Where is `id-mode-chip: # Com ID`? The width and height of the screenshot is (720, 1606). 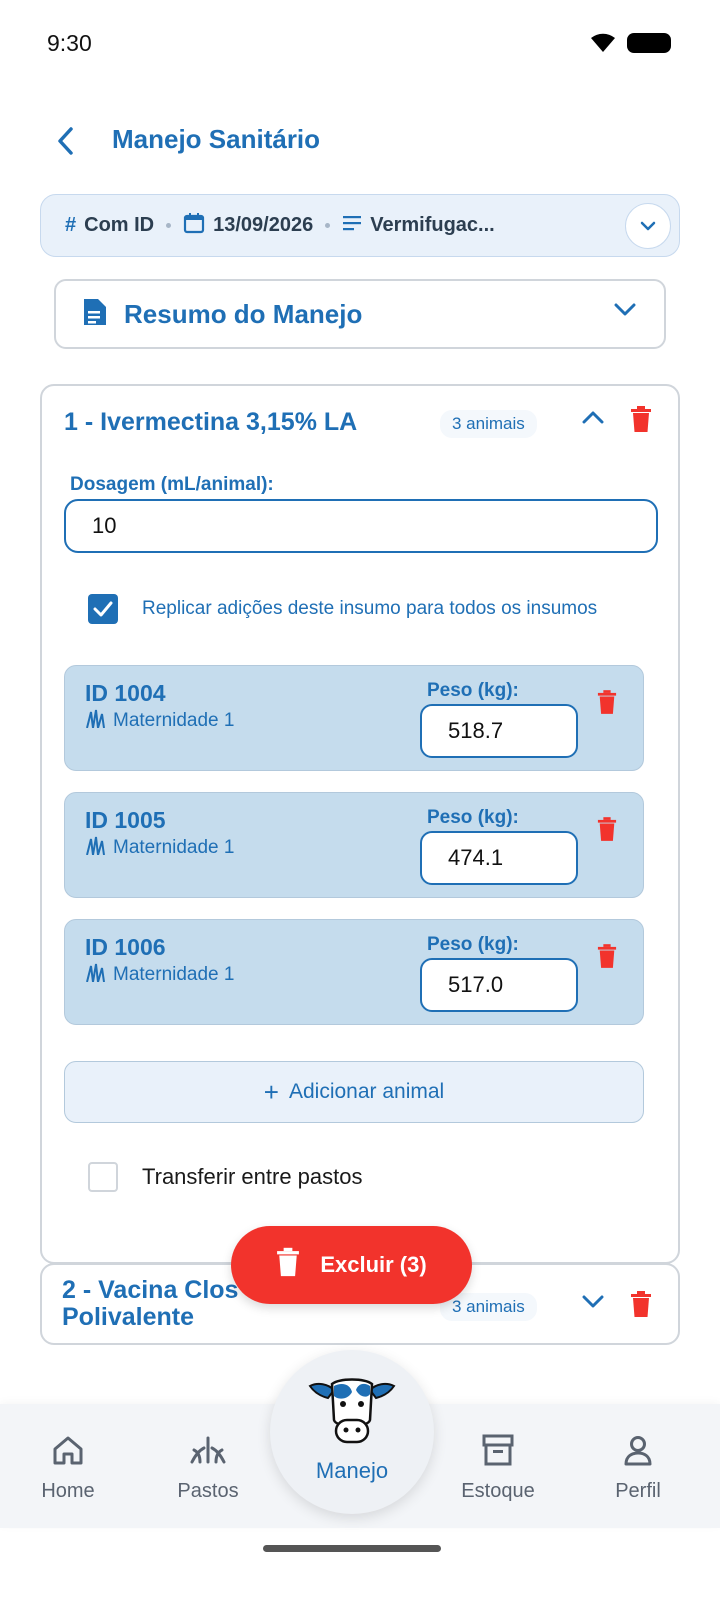
id-mode-chip: # Com ID is located at coordinates (109, 225).